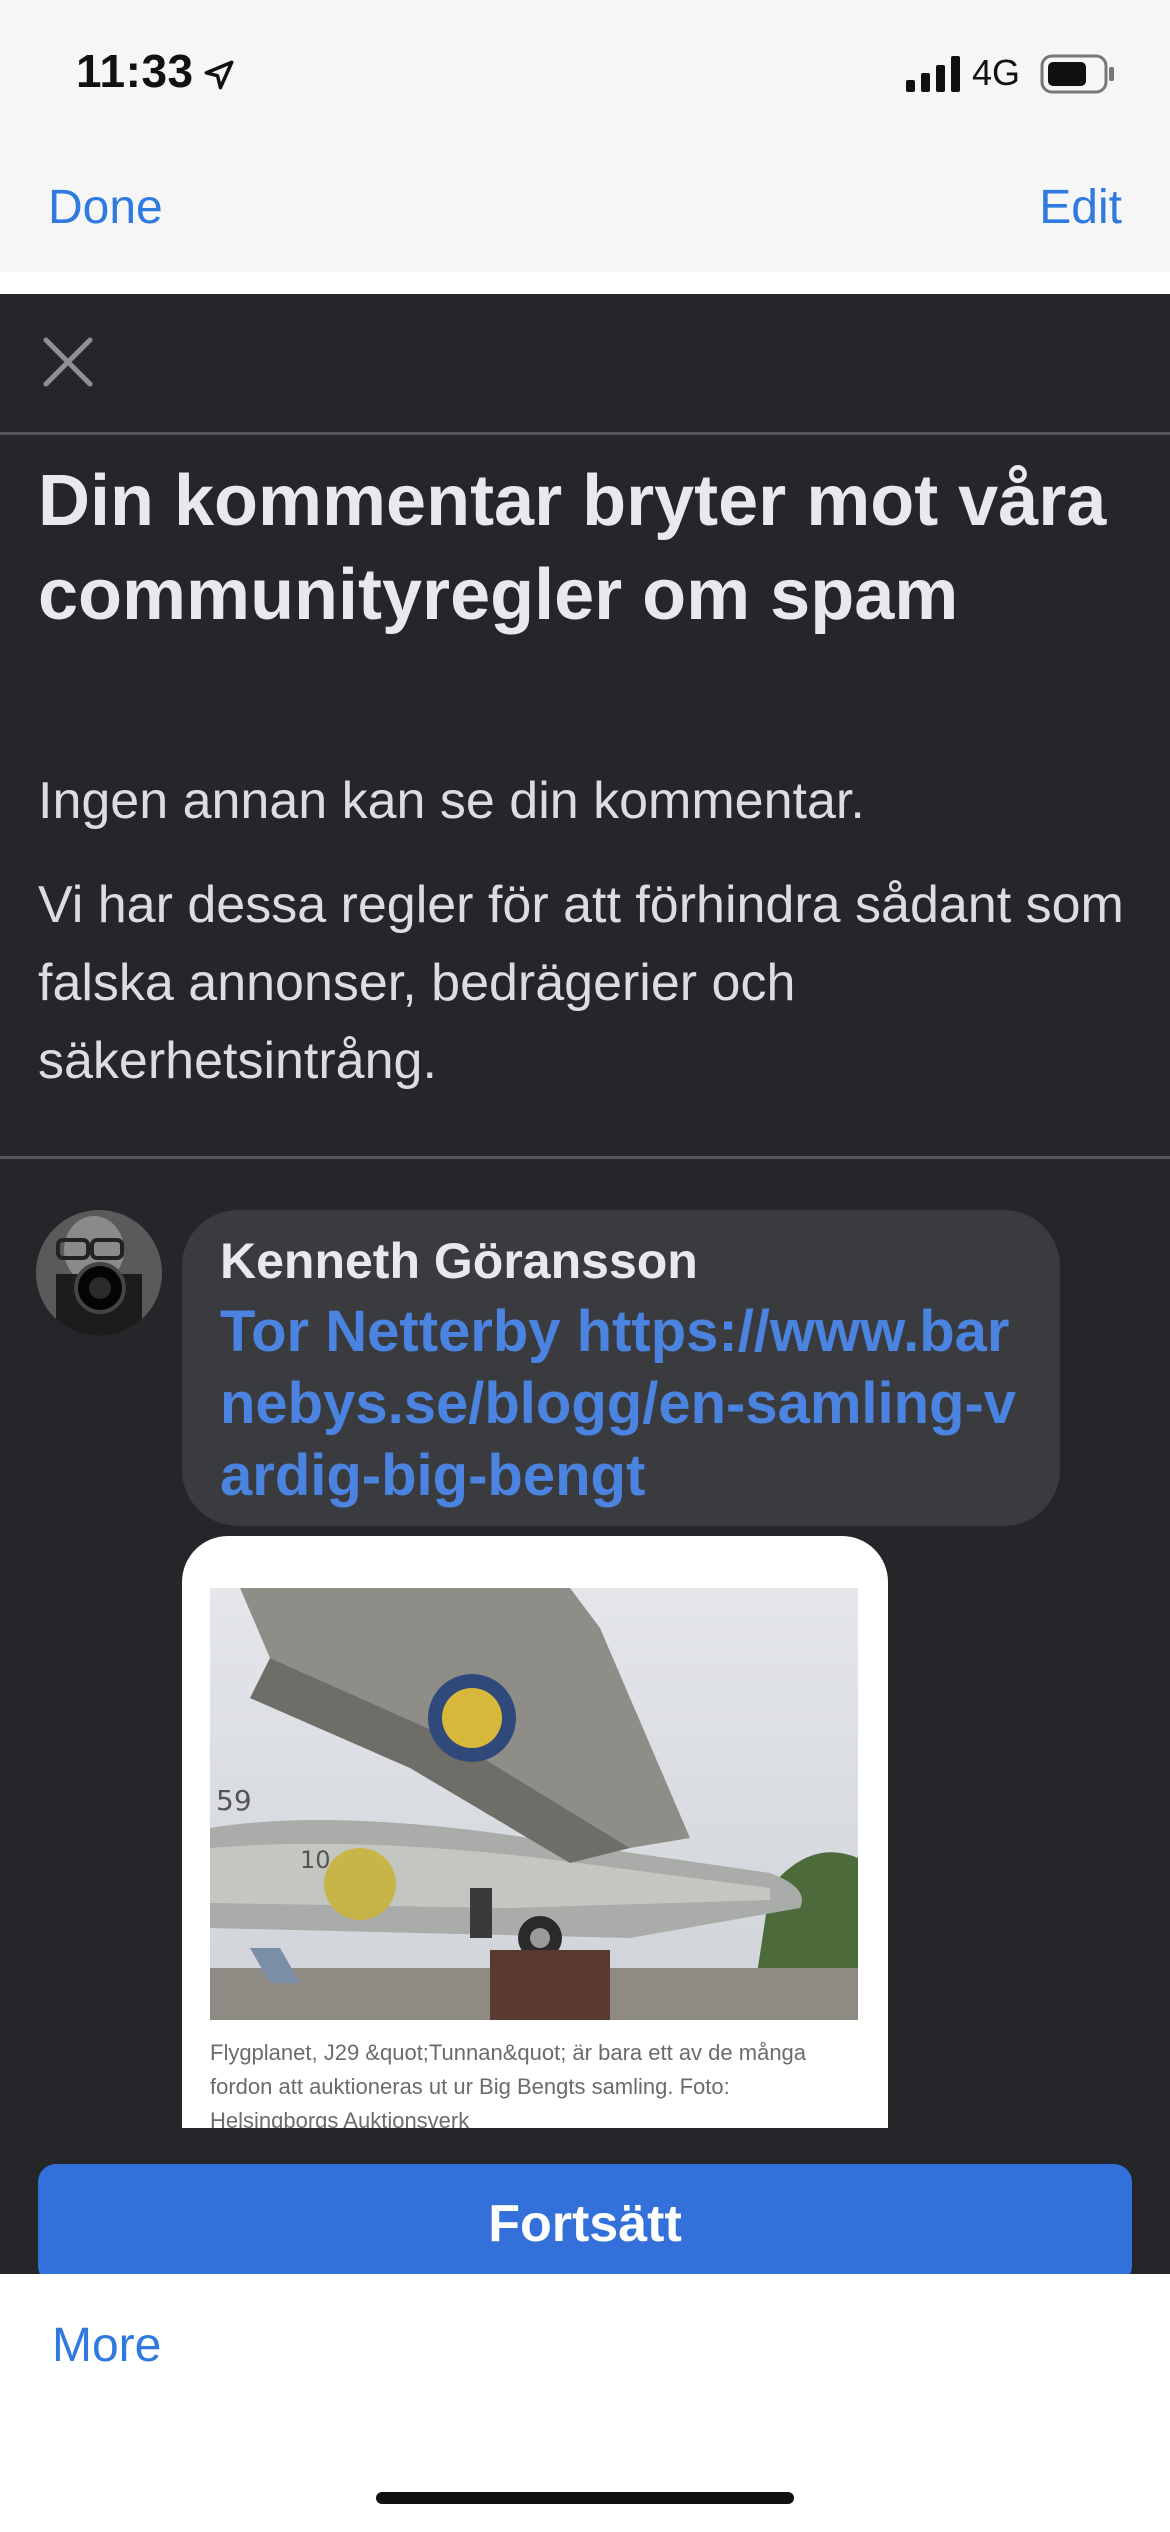 The image size is (1170, 2532). Describe the element at coordinates (459, 1261) in the screenshot. I see `comment-author: Kenneth Göransson` at that location.